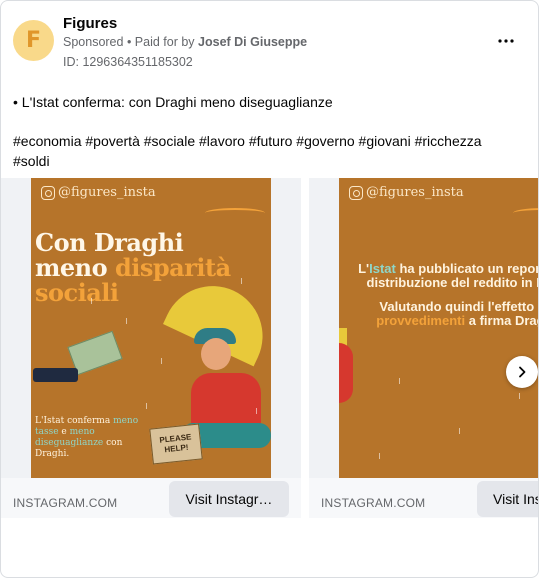  Describe the element at coordinates (109, 242) in the screenshot. I see `headline-line-1: Con Draghi` at that location.